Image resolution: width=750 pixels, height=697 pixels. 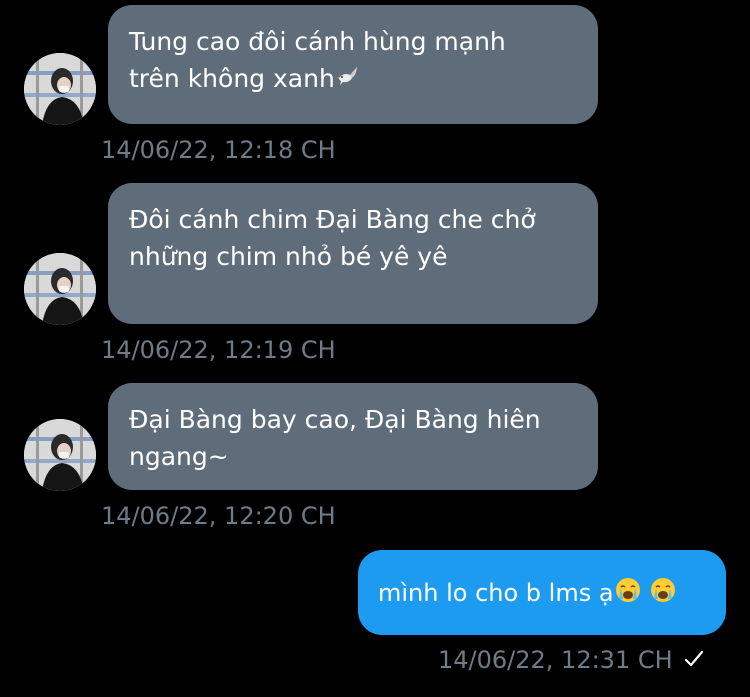 What do you see at coordinates (353, 436) in the screenshot?
I see `incoming-message-bubble: Đại Bàng bay cao, Đại Bàng hiên ngang~` at bounding box center [353, 436].